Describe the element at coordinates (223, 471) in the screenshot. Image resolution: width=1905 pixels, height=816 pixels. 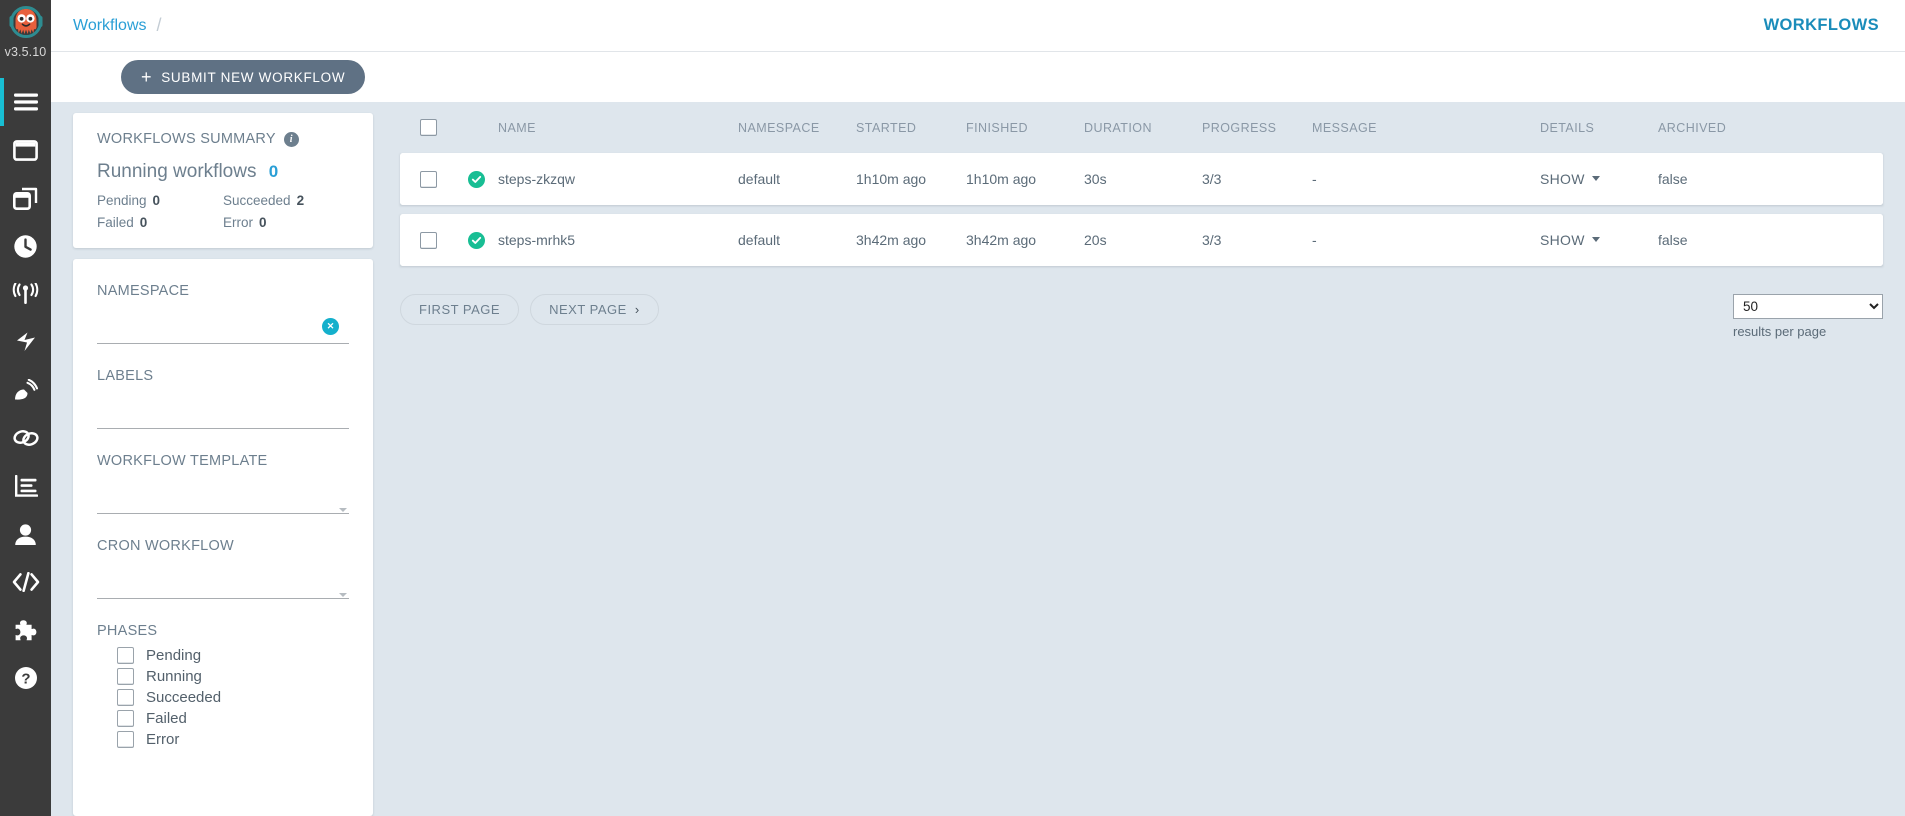
I see `workflow-template-filter-group: WORKFLOW TEMPLATE` at that location.